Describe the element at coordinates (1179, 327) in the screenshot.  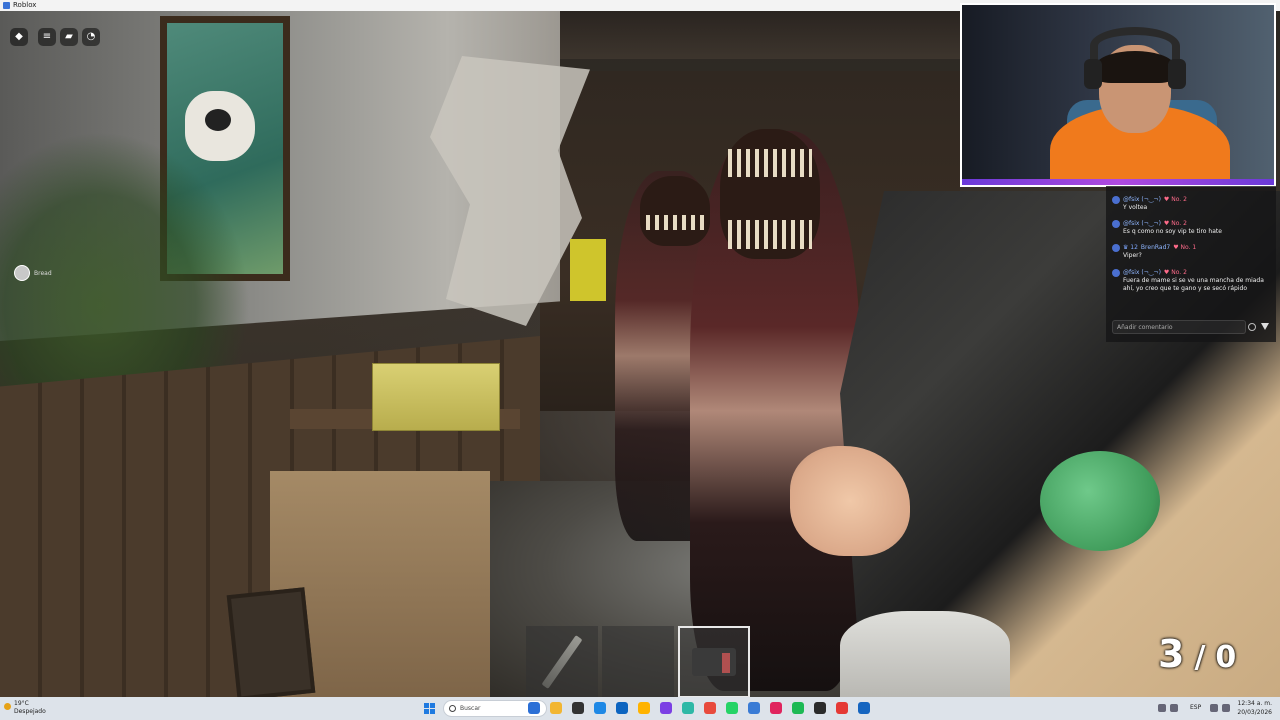
I see `chat-input: Añadir comentario` at that location.